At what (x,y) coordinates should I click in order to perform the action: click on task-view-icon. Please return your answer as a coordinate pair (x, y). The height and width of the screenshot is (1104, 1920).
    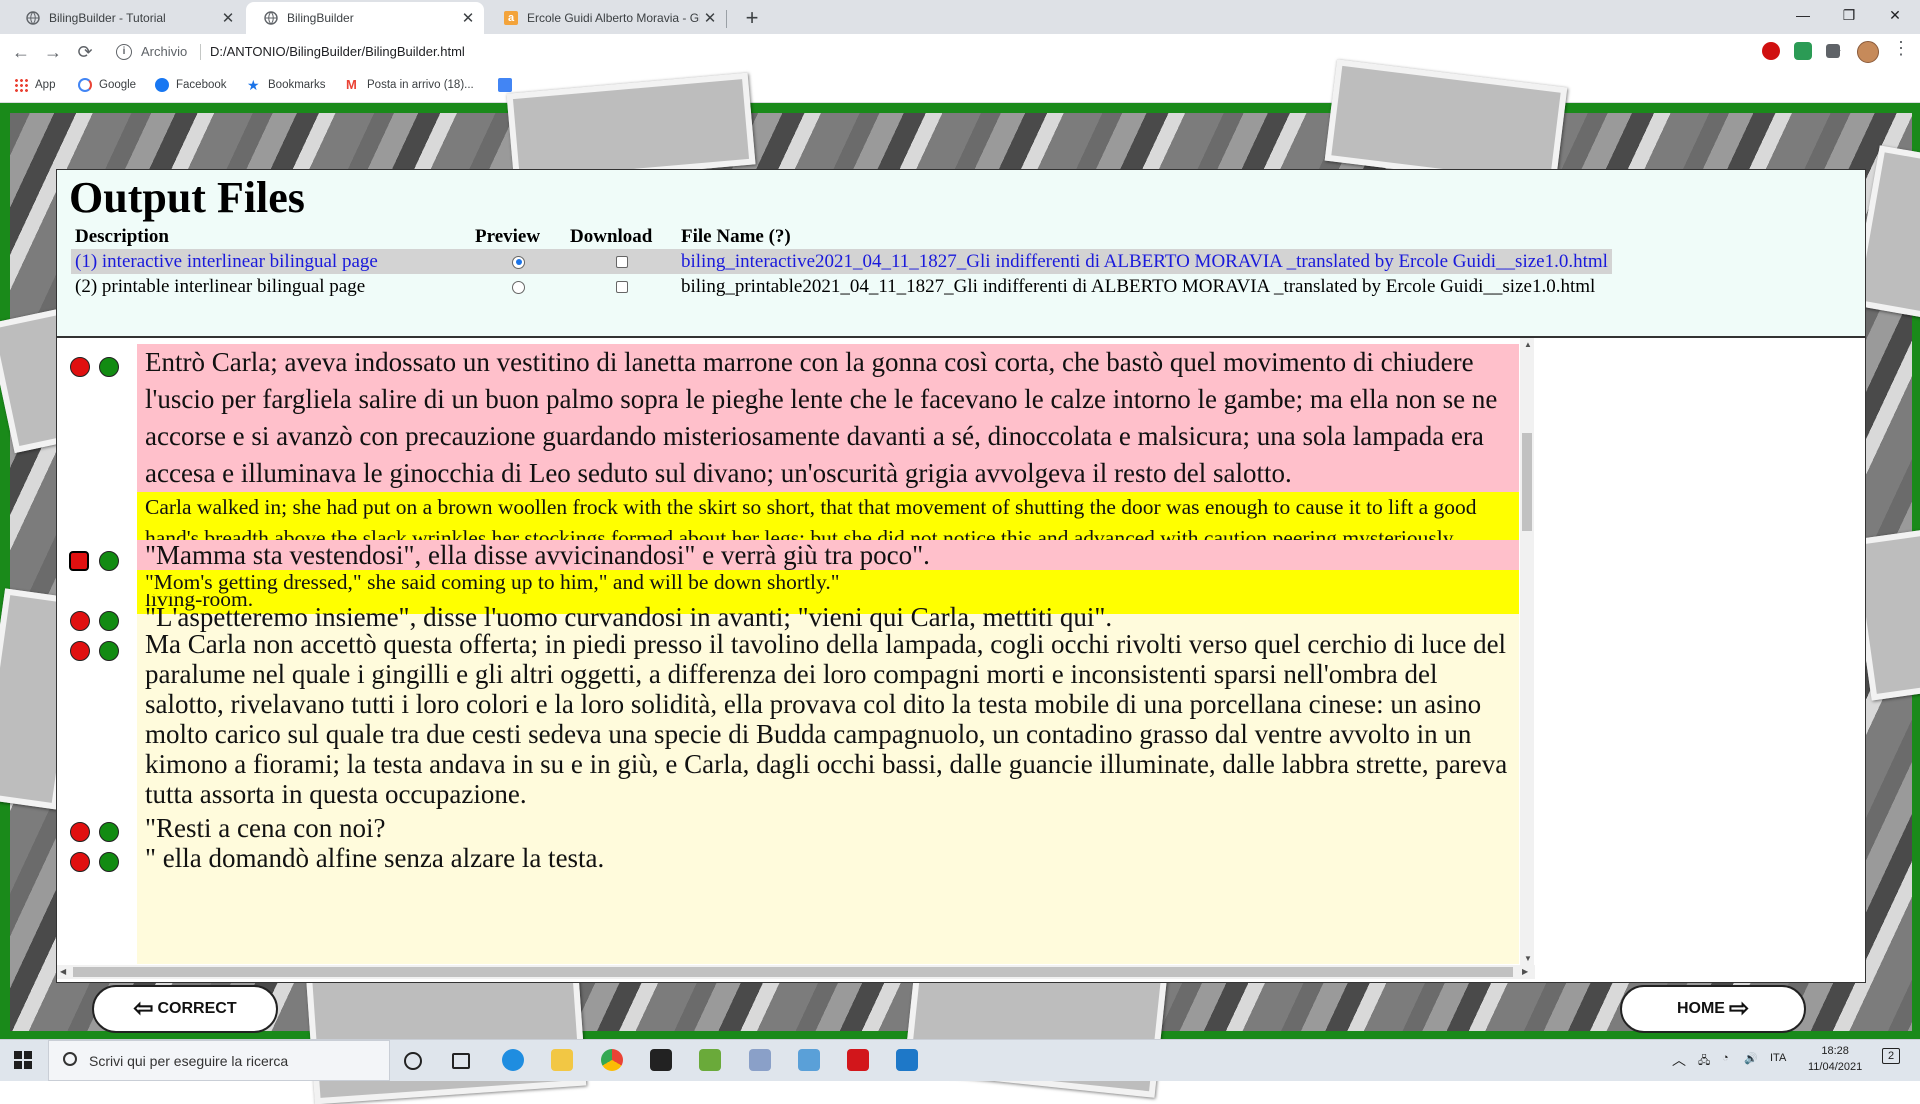
    Looking at the image, I should click on (461, 1061).